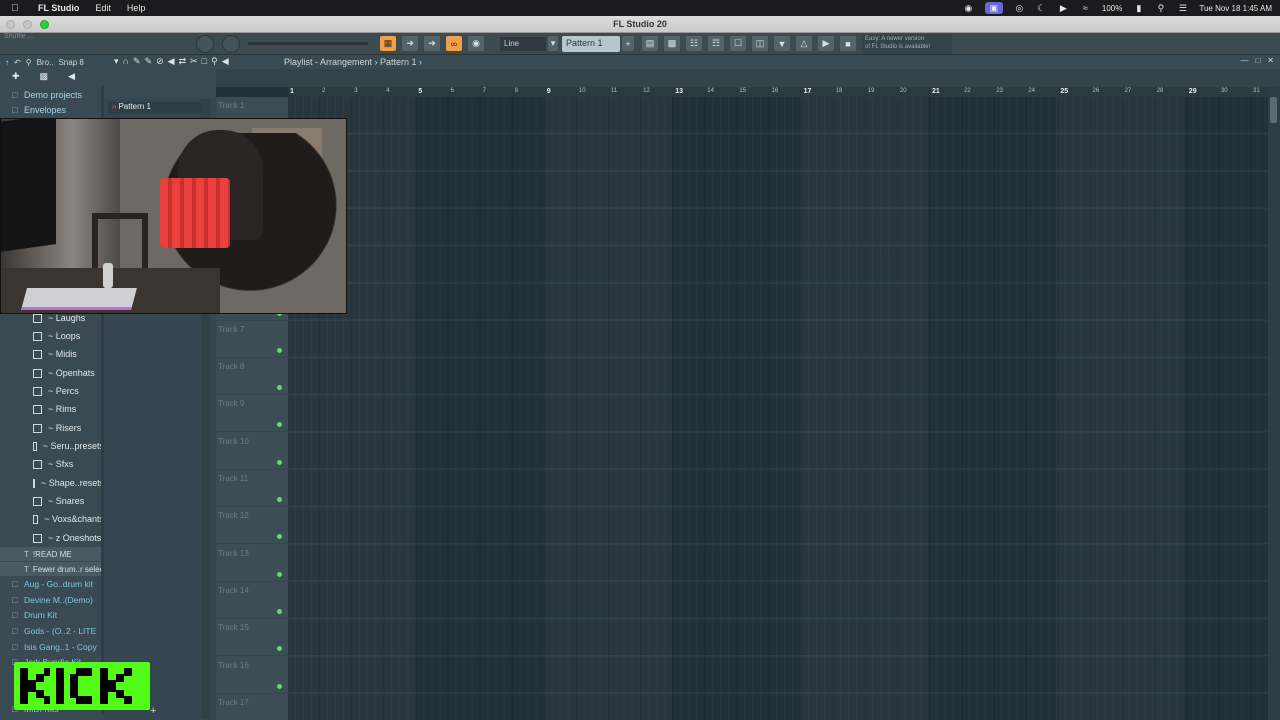 Image resolution: width=1280 pixels, height=720 pixels. Describe the element at coordinates (1257, 60) in the screenshot. I see `maximize-icon: □` at that location.